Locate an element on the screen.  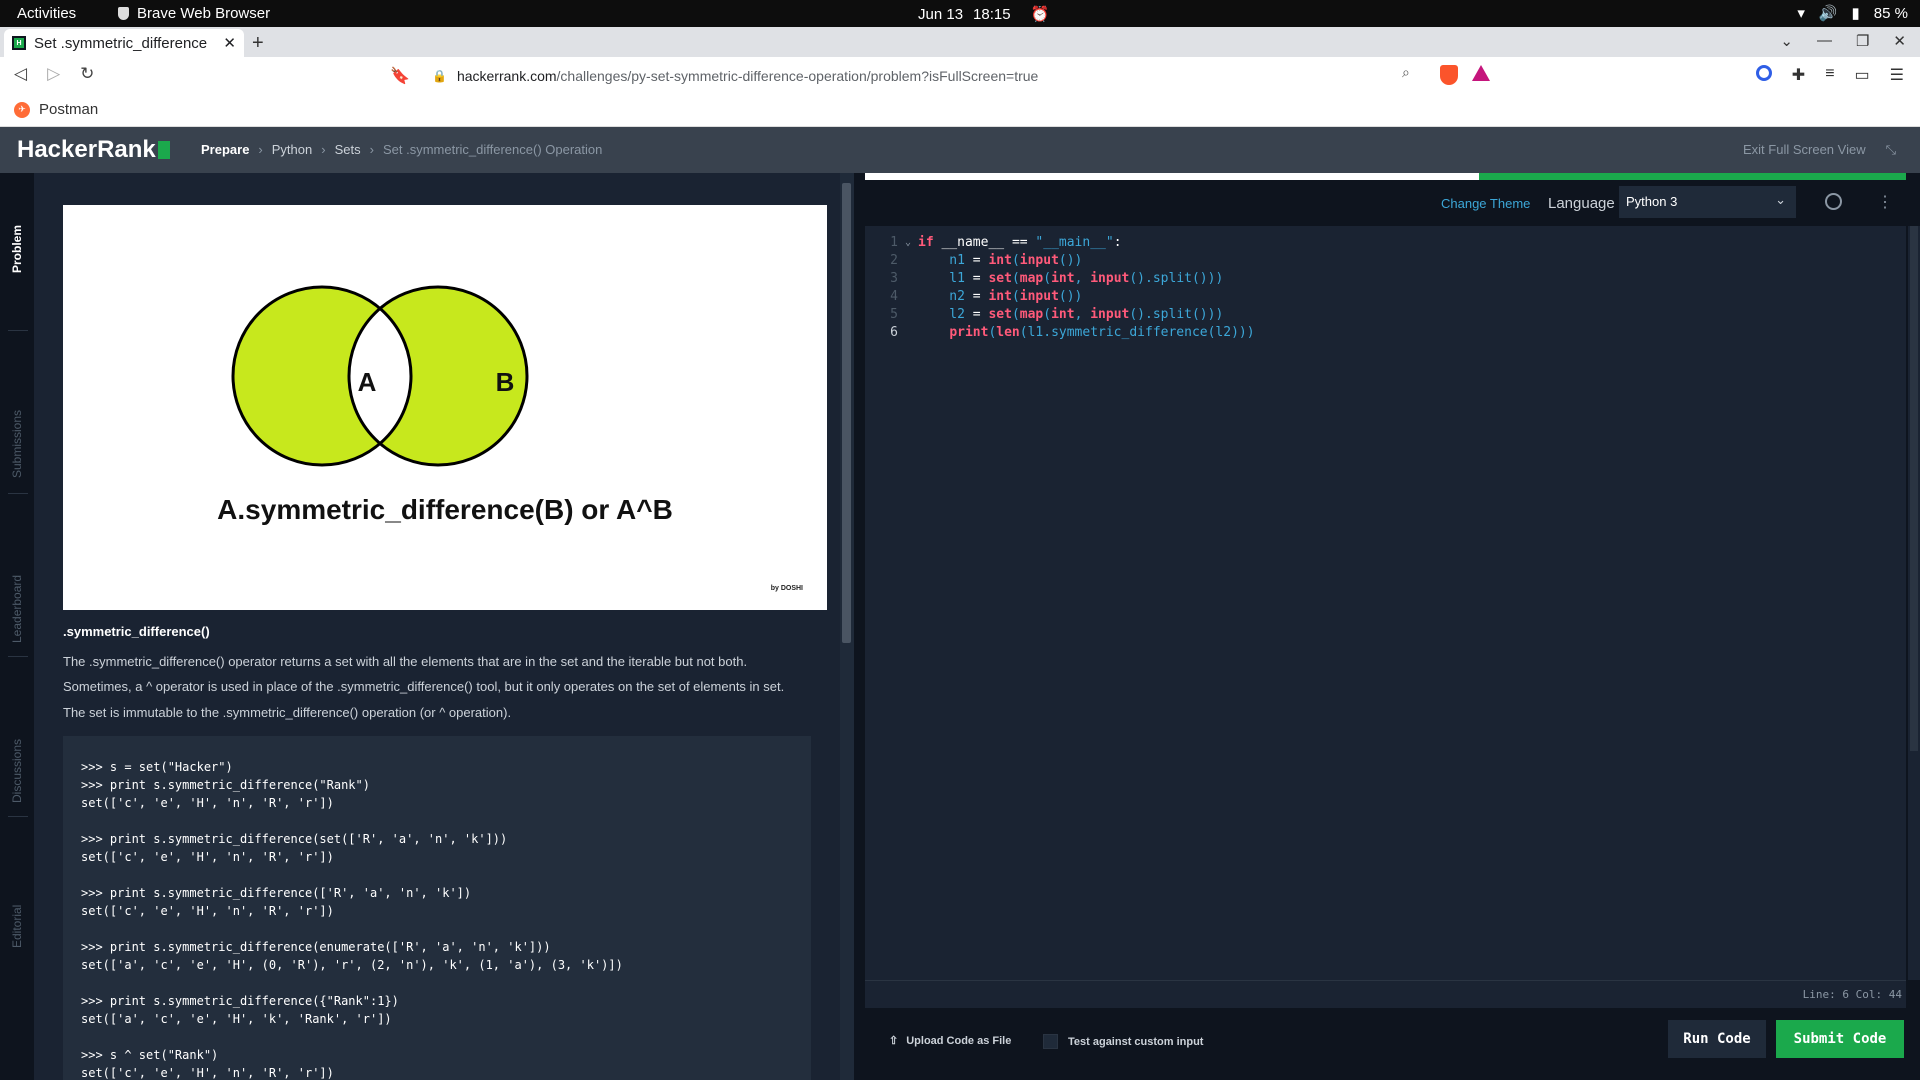
lock-icon: 🔒 is located at coordinates (439, 76).